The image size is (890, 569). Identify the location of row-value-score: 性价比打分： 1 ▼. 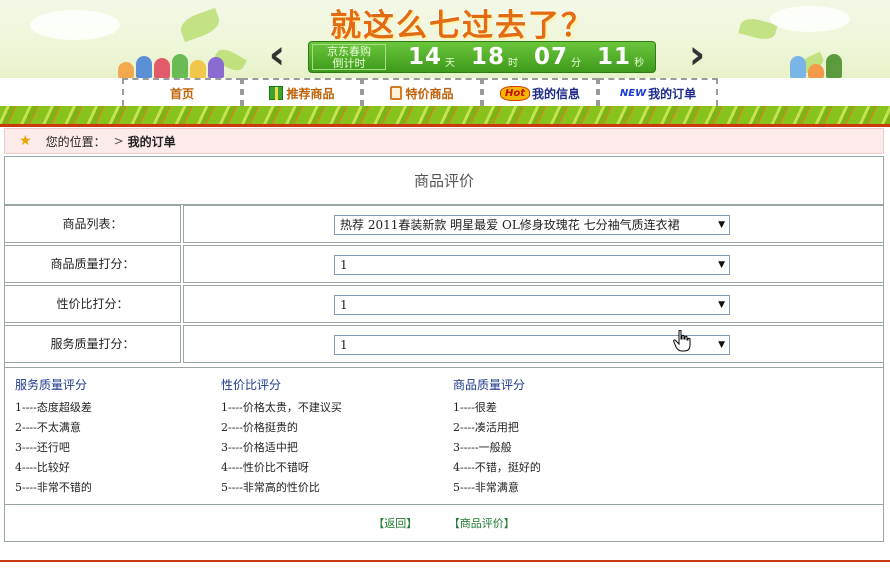
(444, 304).